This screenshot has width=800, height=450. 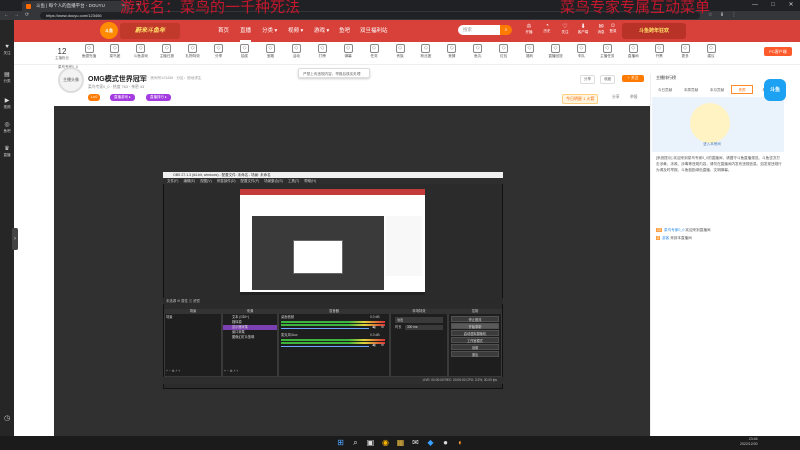 What do you see at coordinates (400, 442) in the screenshot?
I see `explorer-icon: ▦` at bounding box center [400, 442].